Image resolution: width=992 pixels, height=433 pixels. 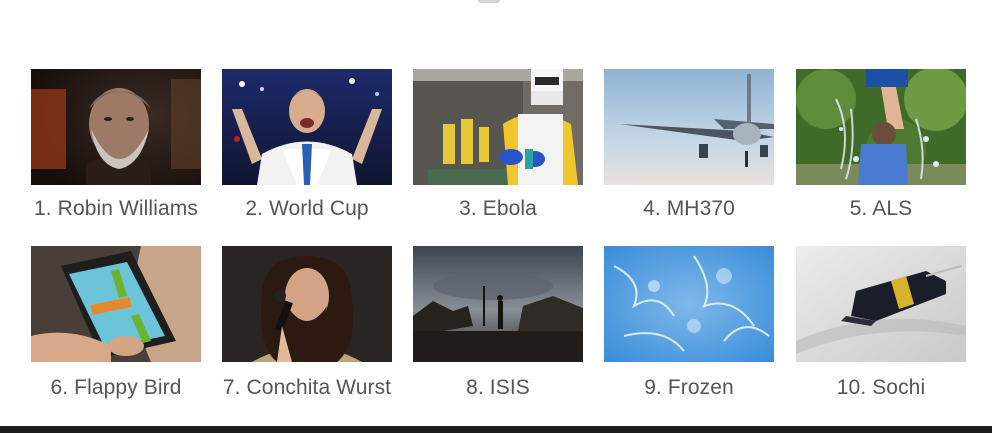 What do you see at coordinates (689, 208) in the screenshot?
I see `trend-caption: 4. MH370` at bounding box center [689, 208].